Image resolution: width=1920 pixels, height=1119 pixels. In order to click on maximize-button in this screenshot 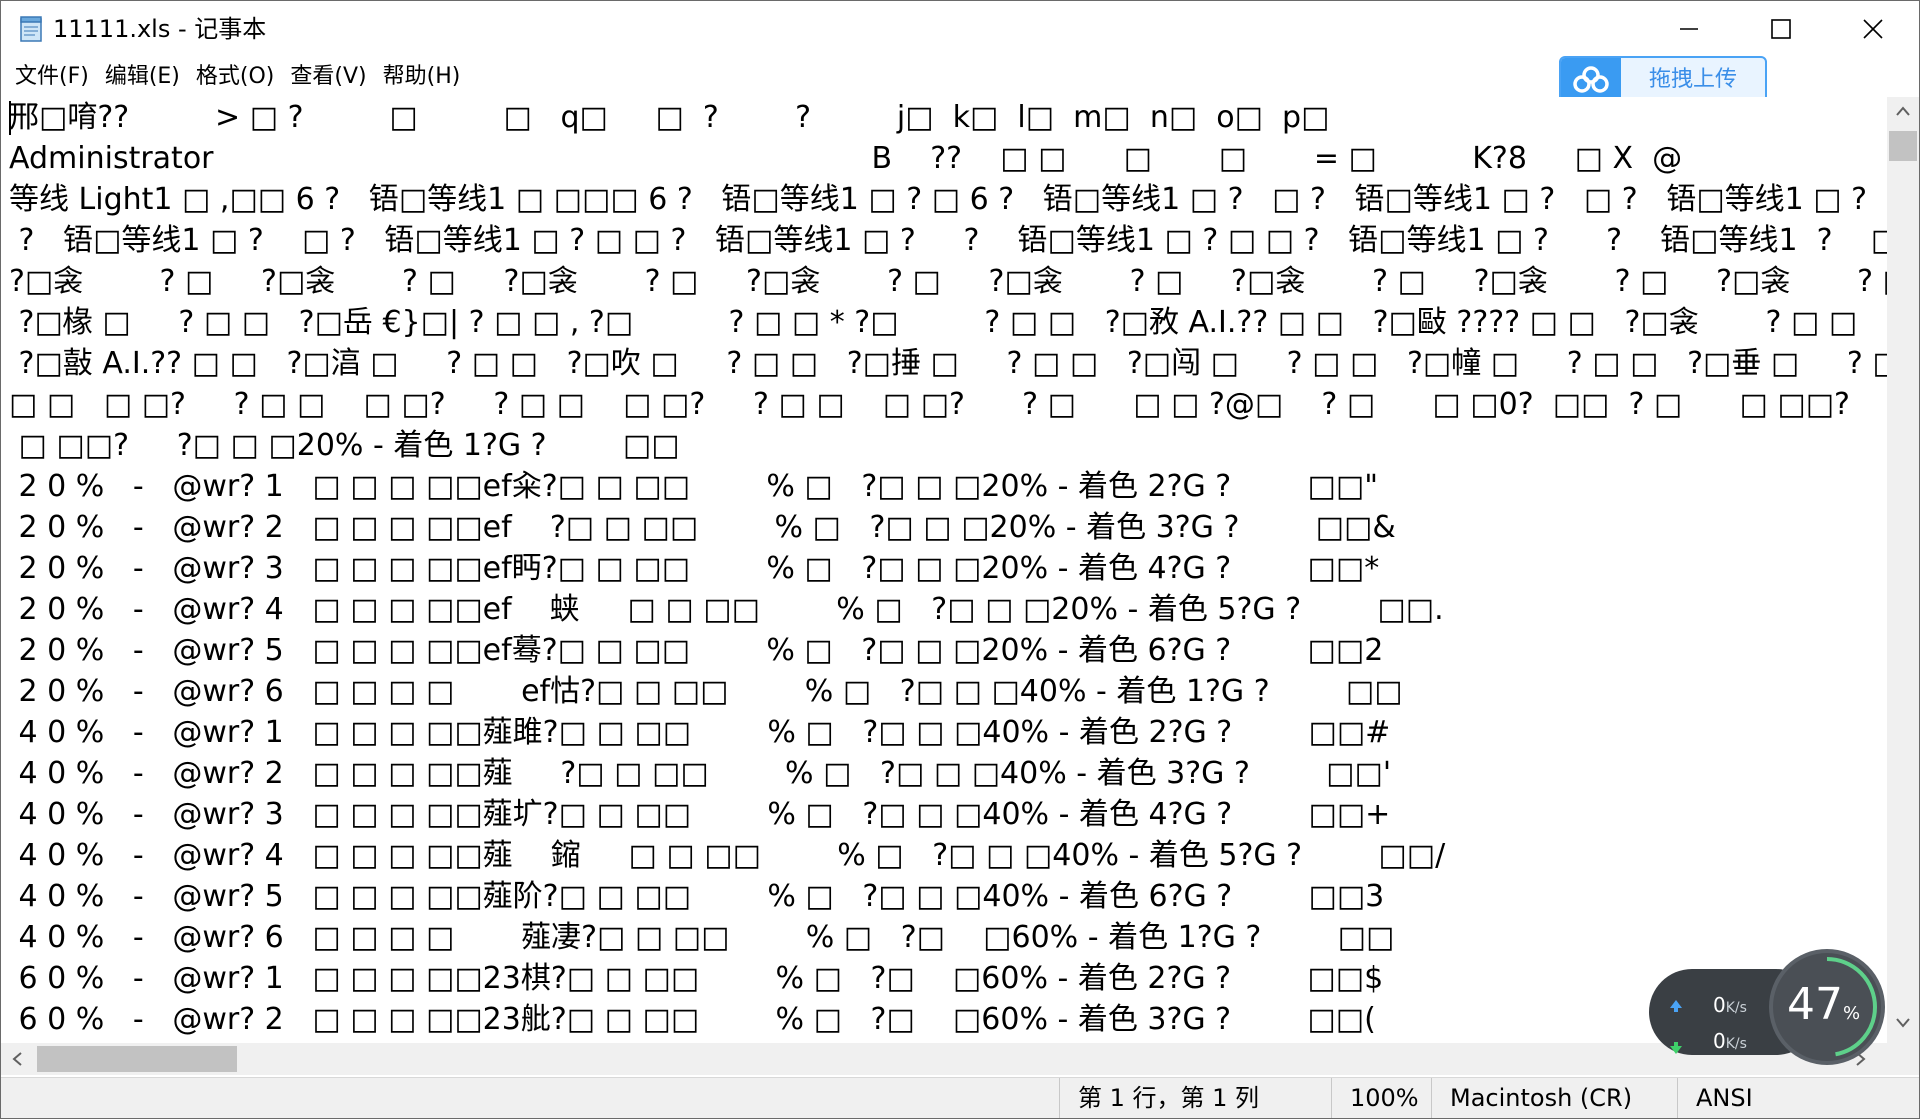, I will do `click(1781, 29)`.